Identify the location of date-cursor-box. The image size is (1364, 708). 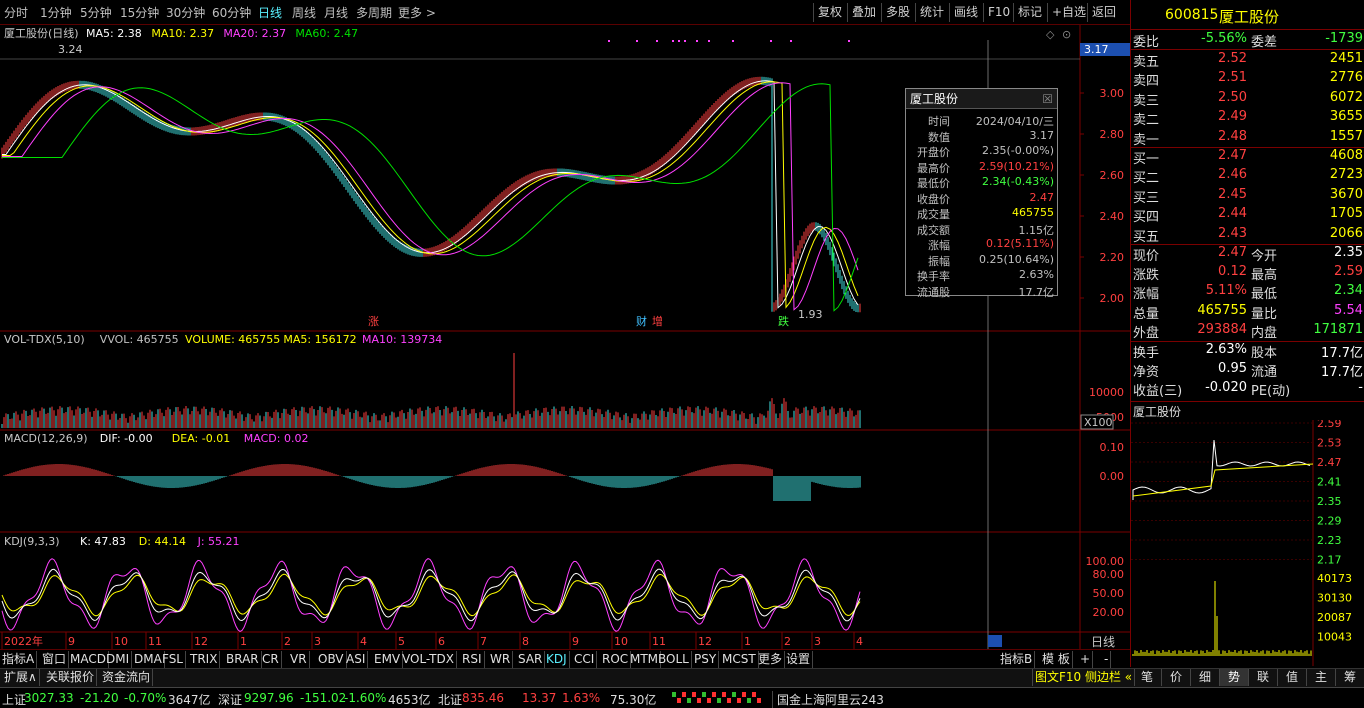
(995, 641).